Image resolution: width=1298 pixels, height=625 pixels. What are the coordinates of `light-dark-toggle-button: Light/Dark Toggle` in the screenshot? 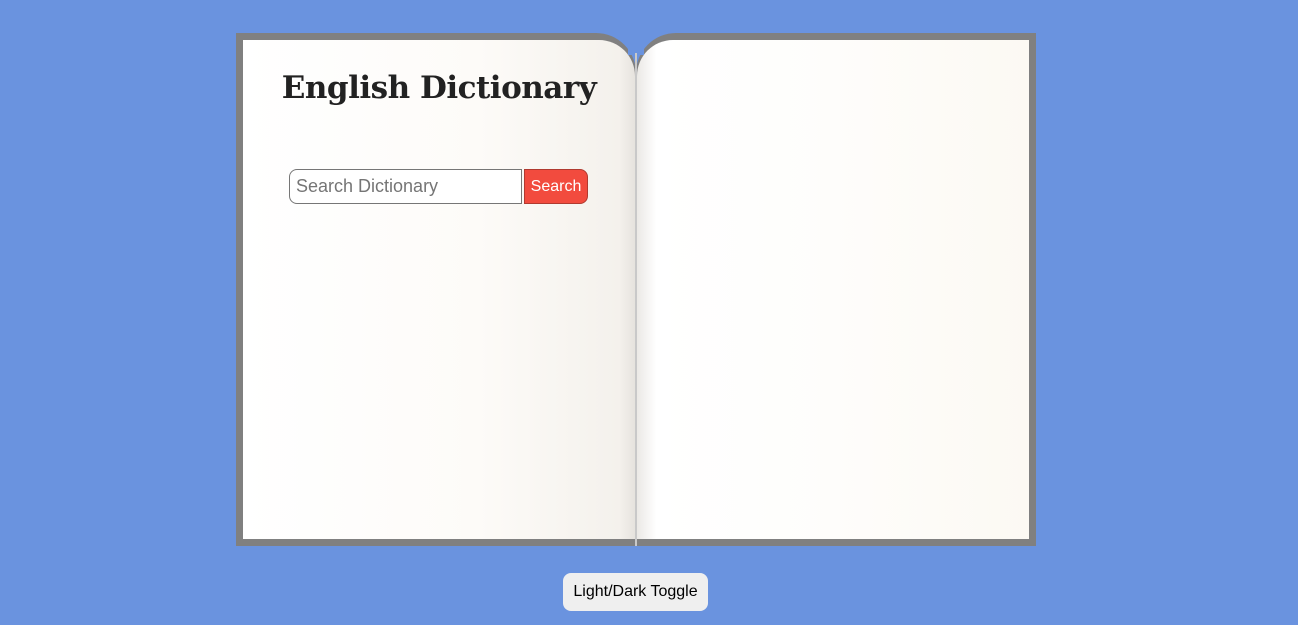 It's located at (635, 592).